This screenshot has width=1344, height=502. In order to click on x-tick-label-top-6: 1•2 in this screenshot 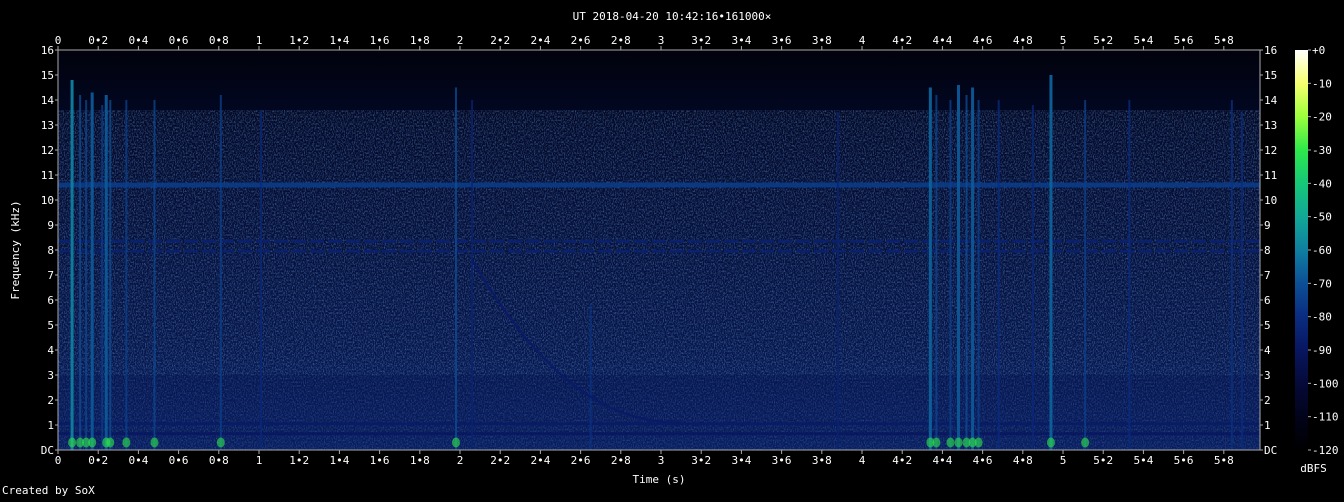, I will do `click(299, 40)`.